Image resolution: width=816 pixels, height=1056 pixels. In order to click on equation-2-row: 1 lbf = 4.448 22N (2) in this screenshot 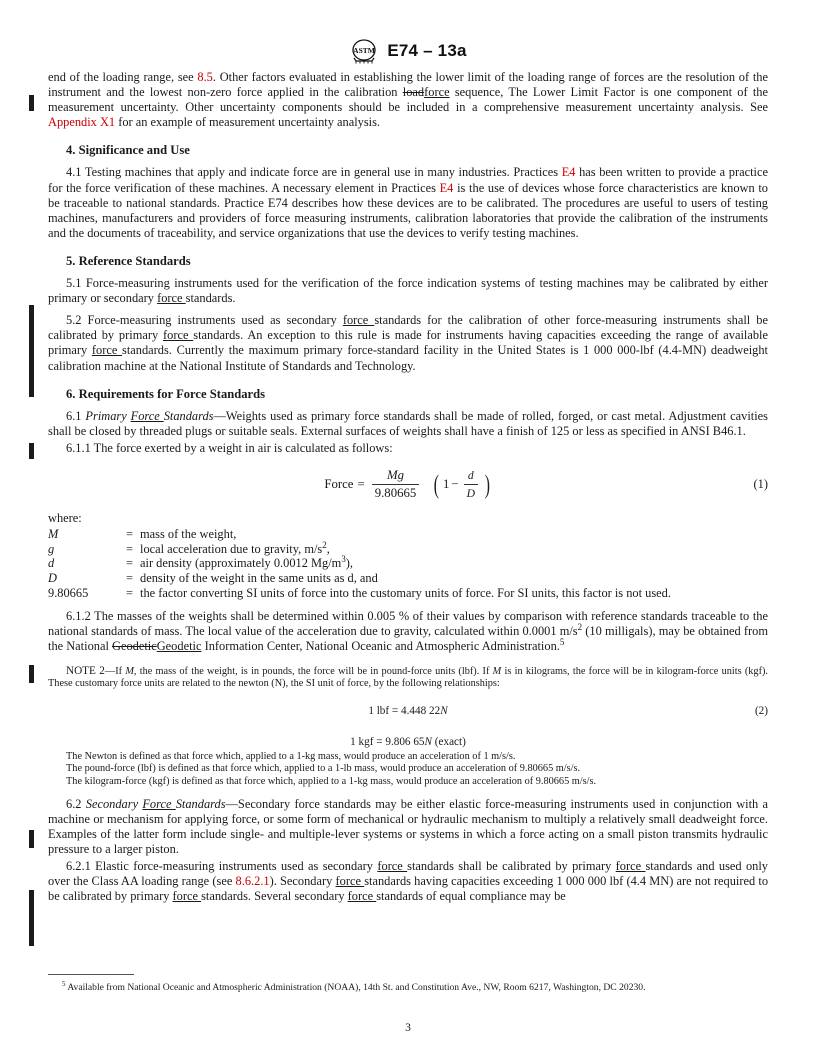, I will do `click(408, 711)`.